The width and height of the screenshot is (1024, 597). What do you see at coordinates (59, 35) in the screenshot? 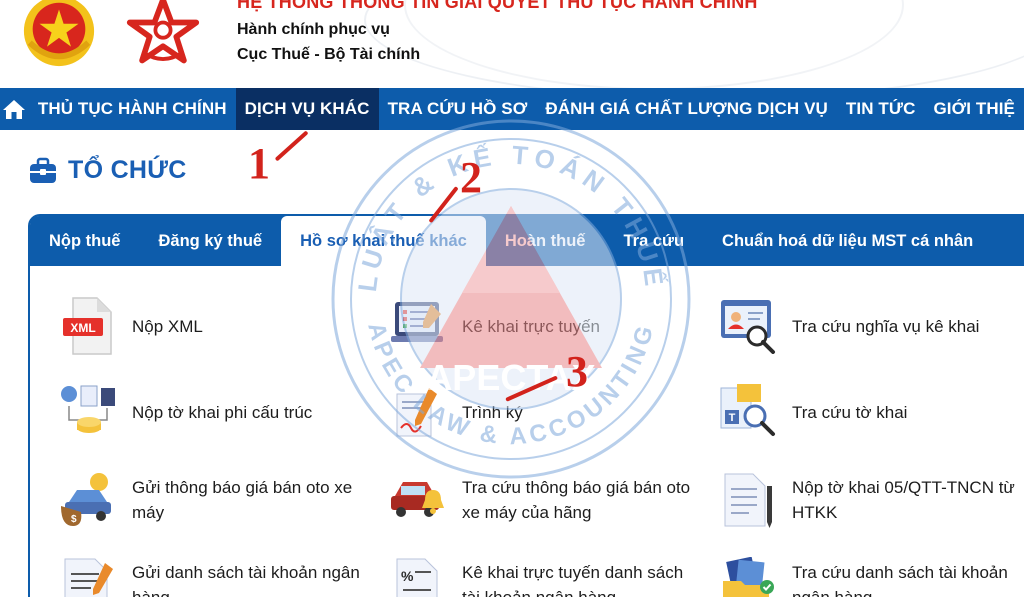
I see `national-emblem-logo` at bounding box center [59, 35].